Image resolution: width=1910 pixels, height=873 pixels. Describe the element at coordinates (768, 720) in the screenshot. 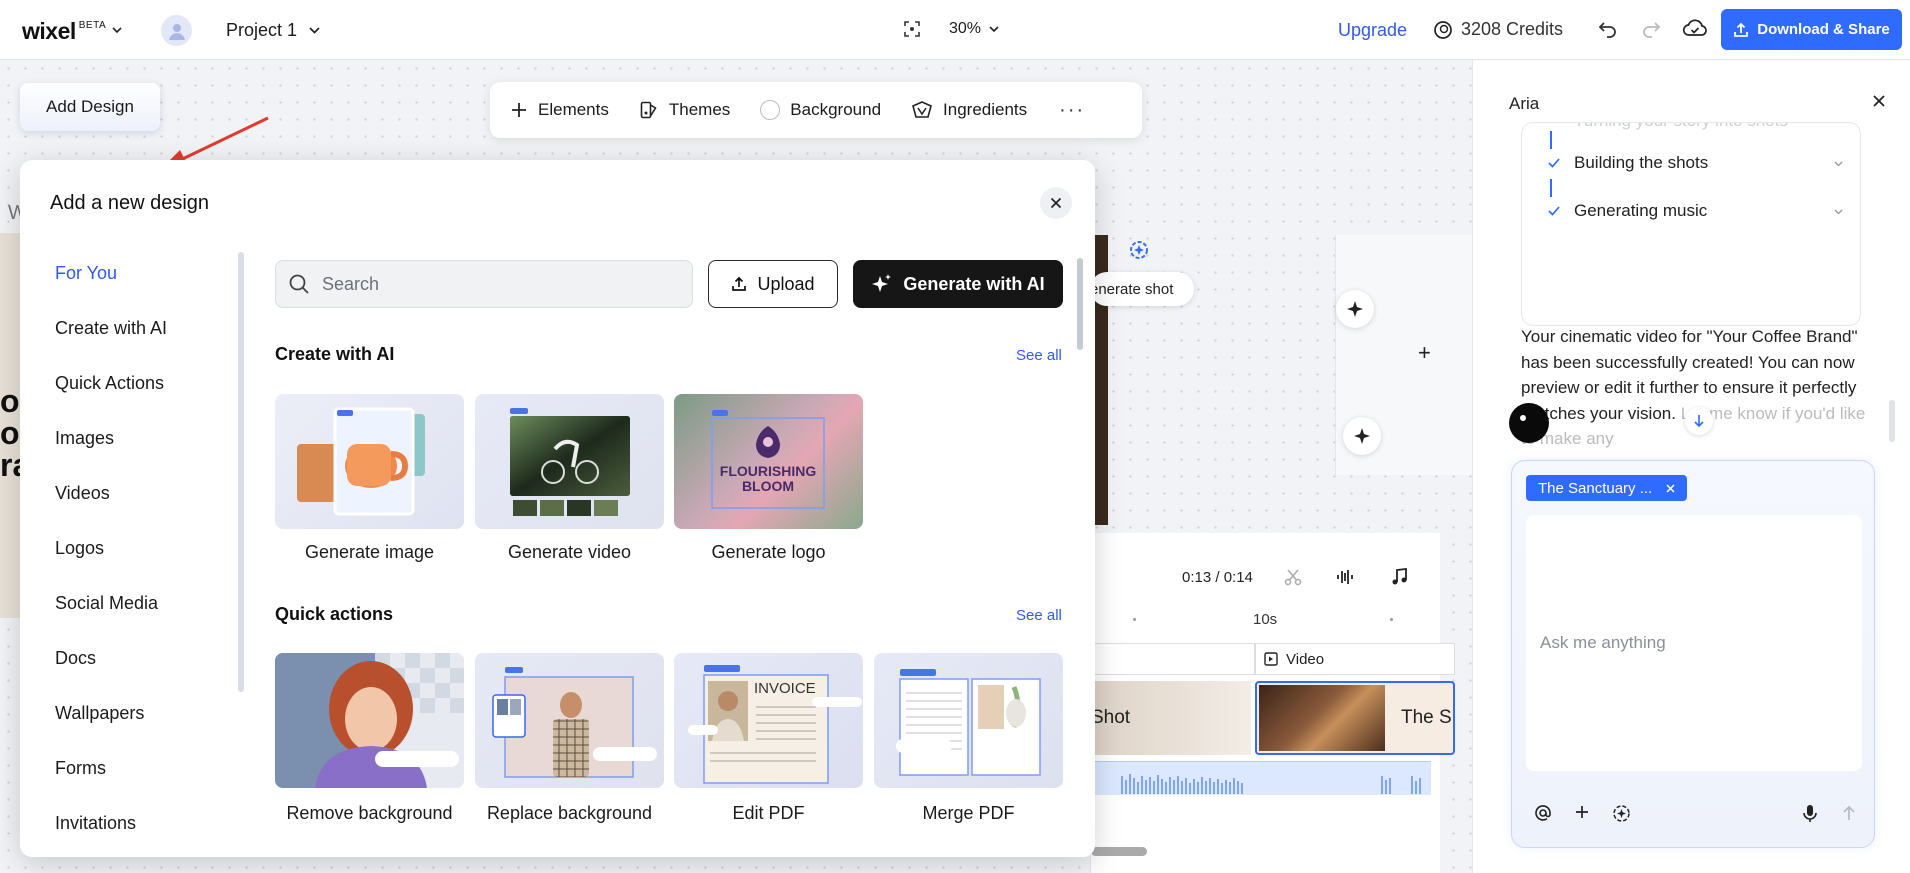

I see `edit-pdf-card: INVOICE` at that location.